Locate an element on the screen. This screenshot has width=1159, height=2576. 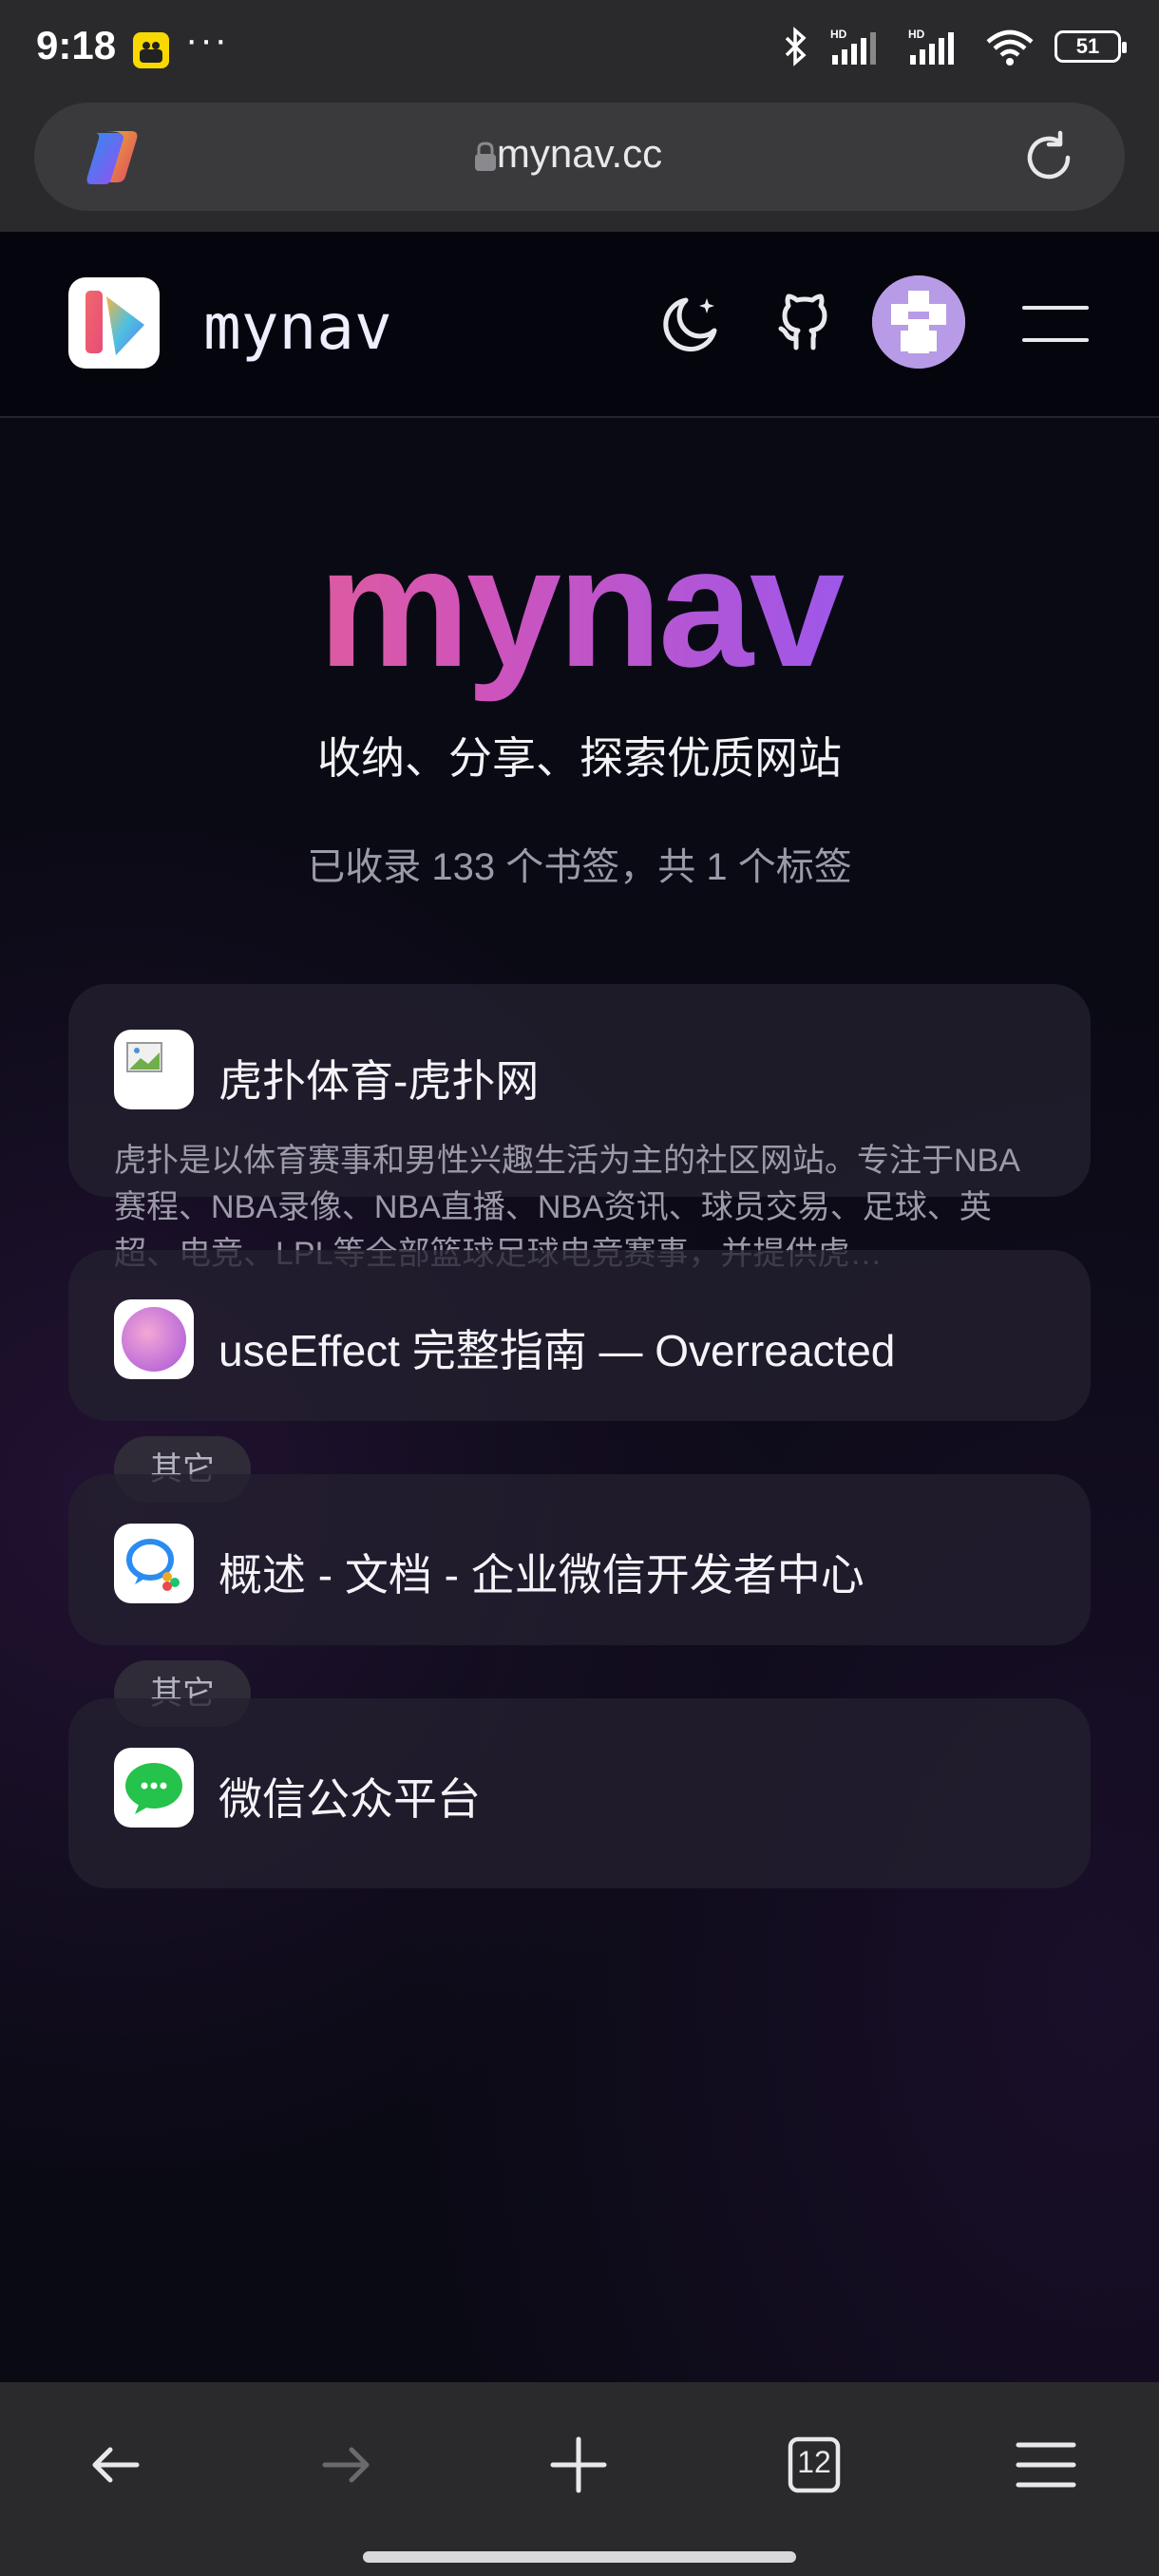
tabs-button: 12 is located at coordinates (814, 2465).